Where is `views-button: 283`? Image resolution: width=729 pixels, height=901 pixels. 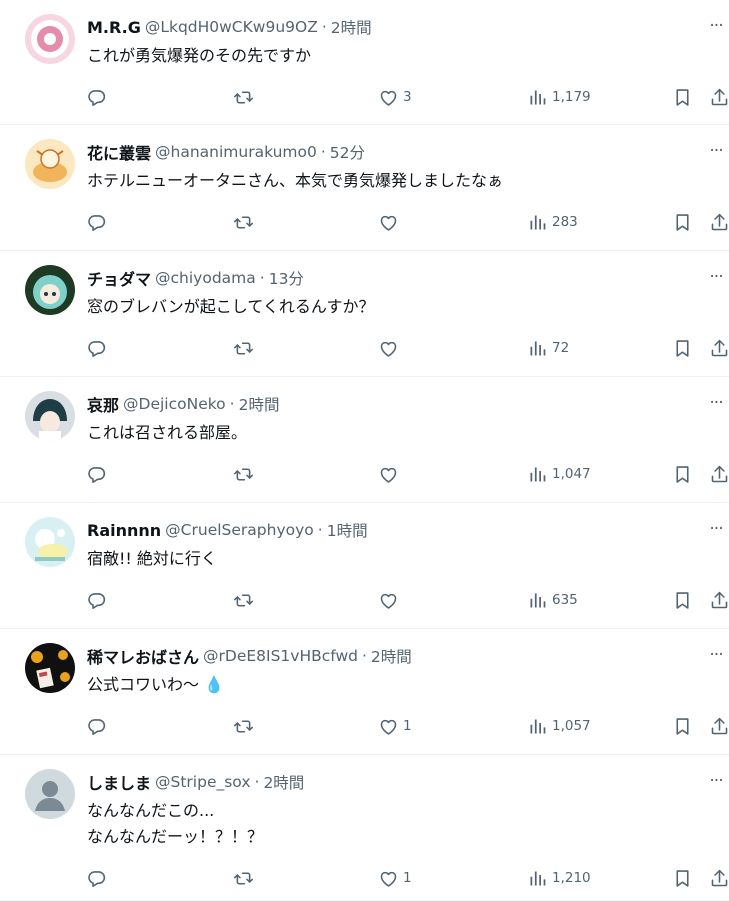
views-button: 283 is located at coordinates (552, 222).